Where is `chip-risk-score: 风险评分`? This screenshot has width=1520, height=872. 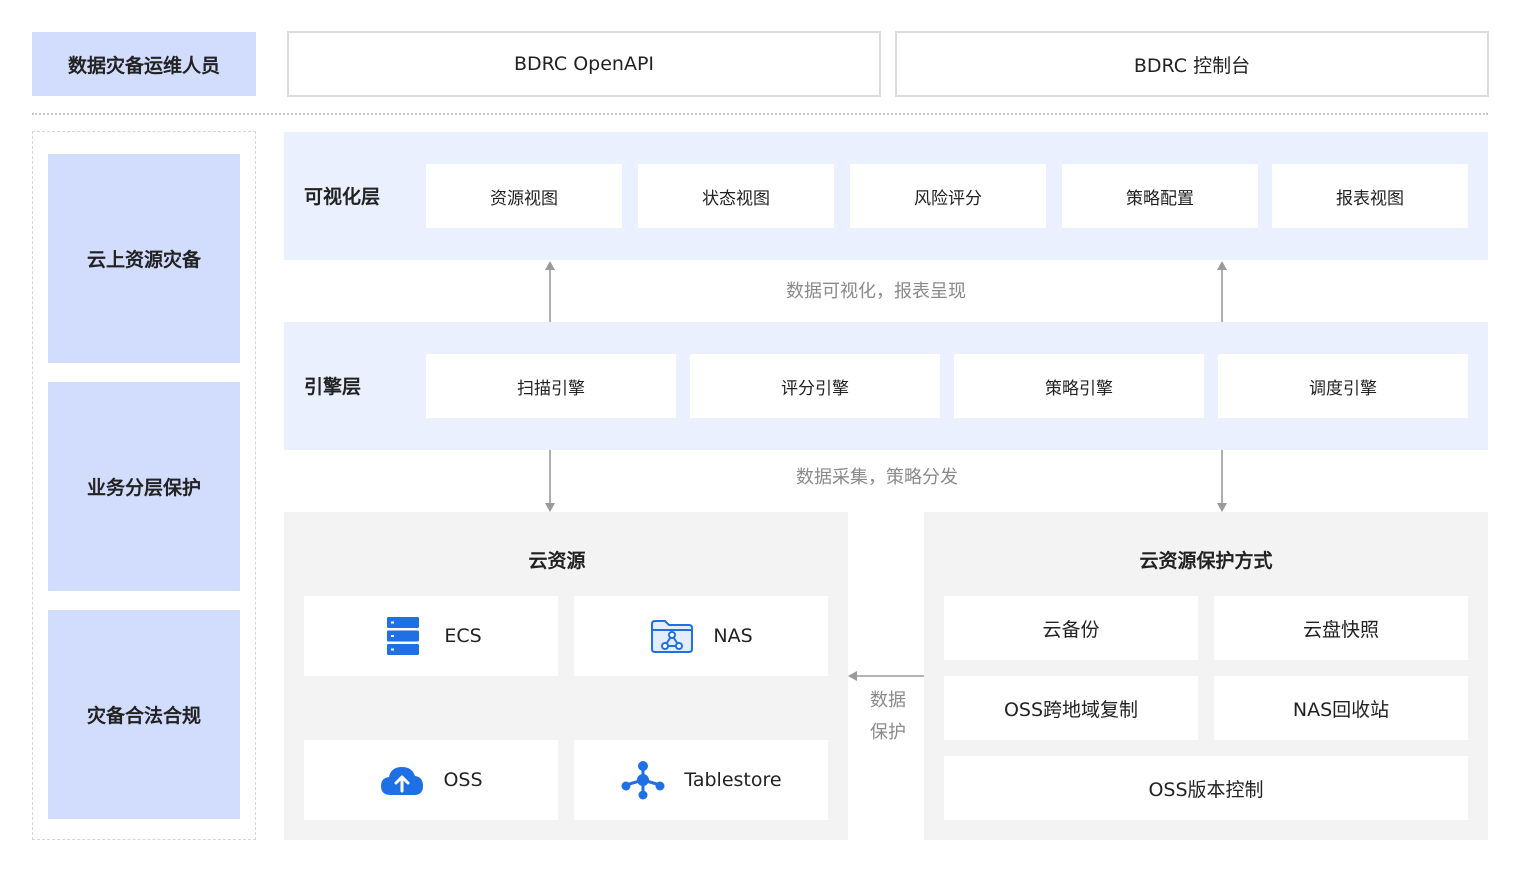
chip-risk-score: 风险评分 is located at coordinates (948, 196).